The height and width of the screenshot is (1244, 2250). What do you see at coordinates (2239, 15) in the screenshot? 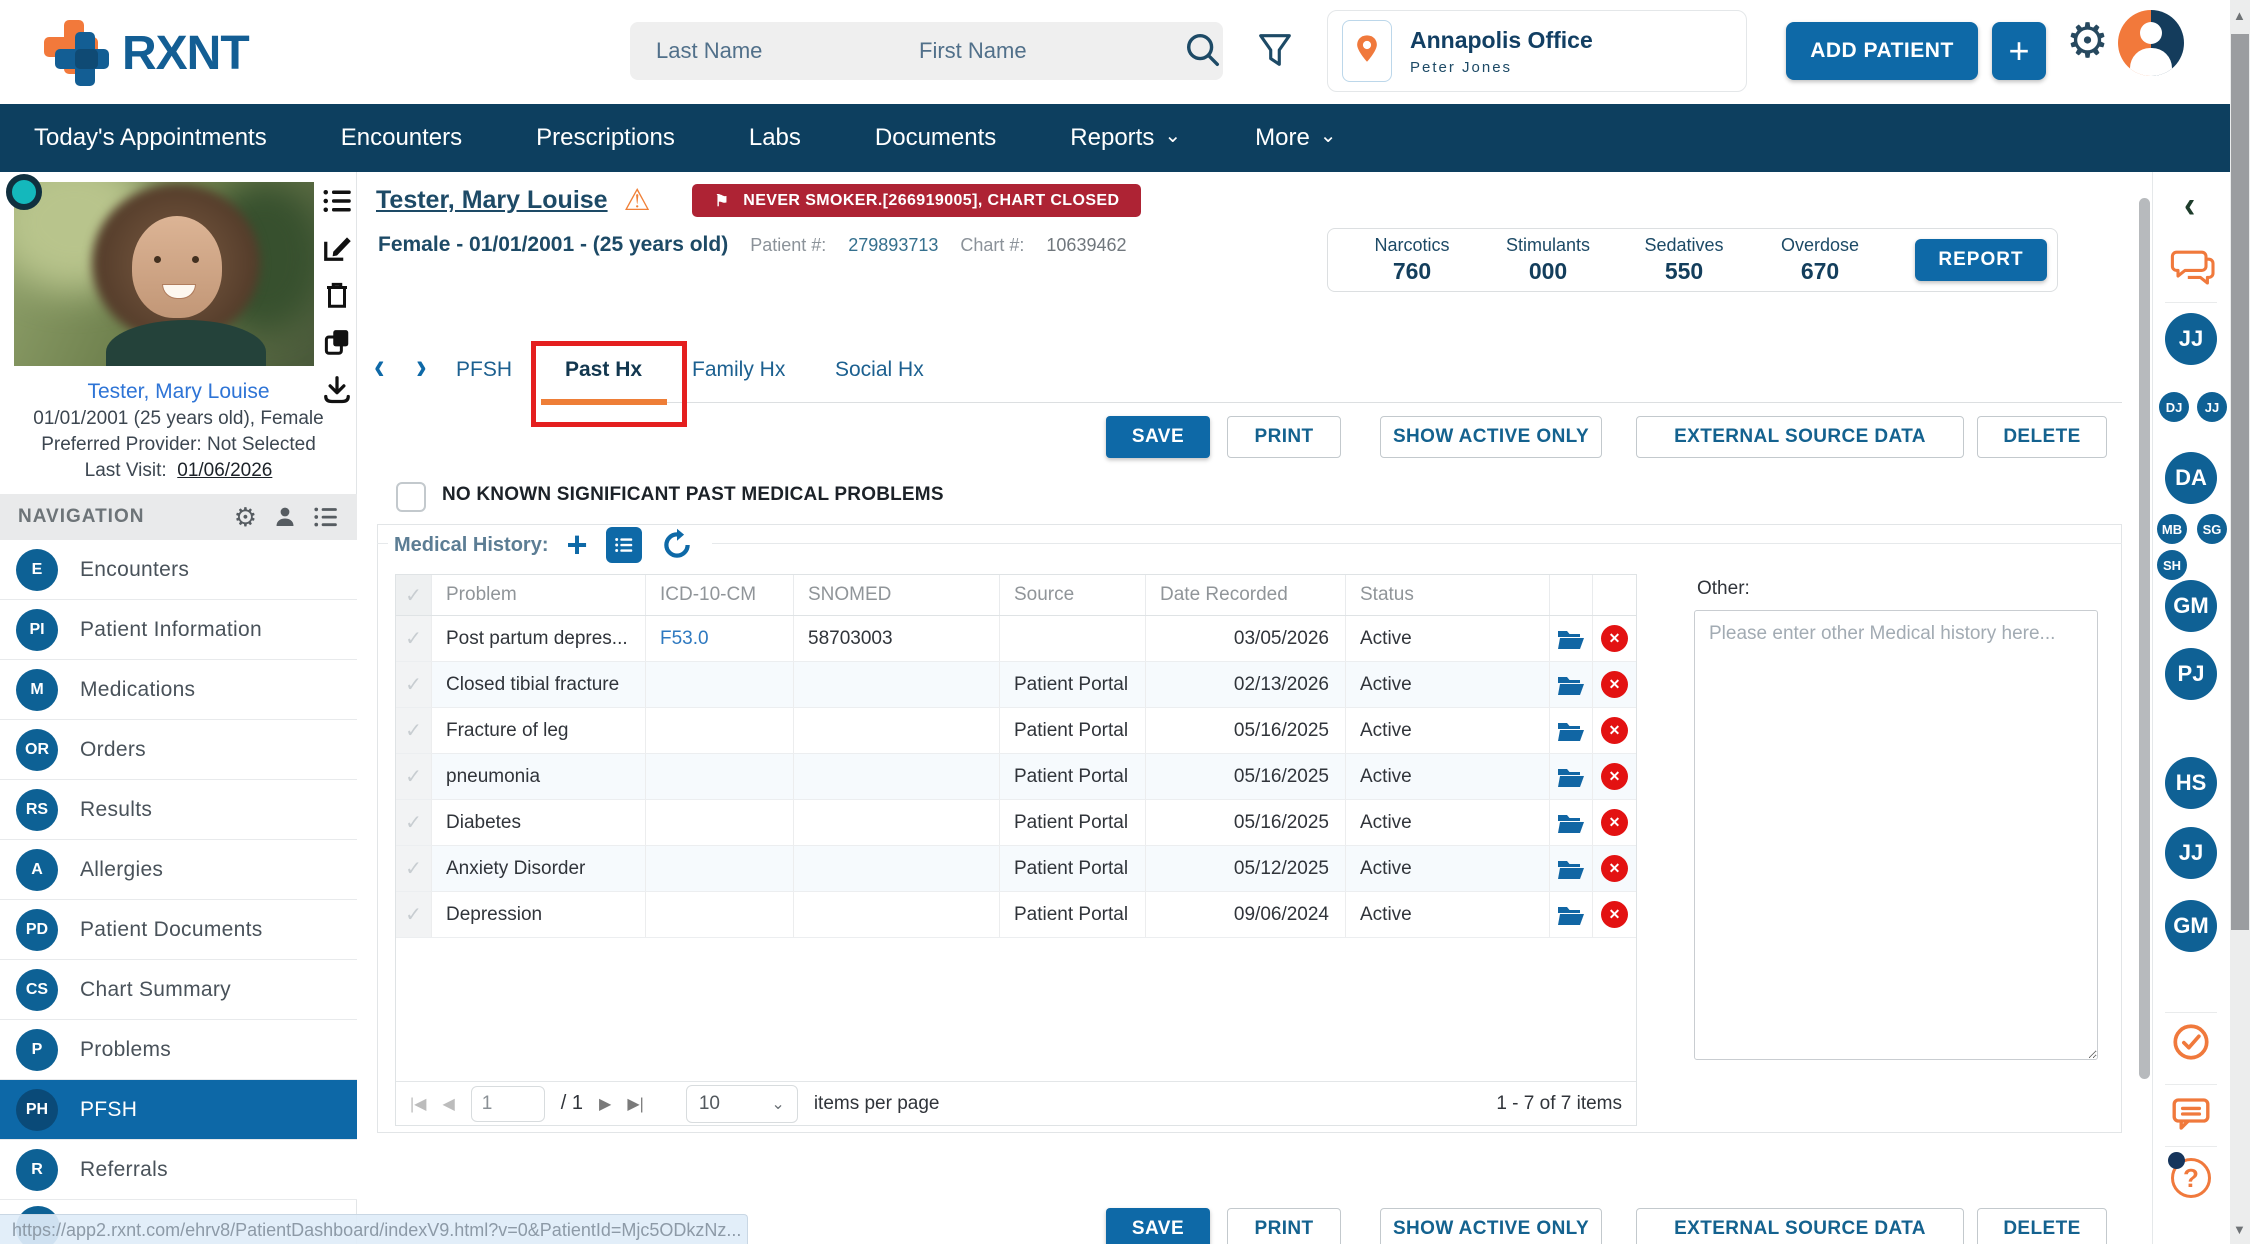
I see `scroll-up-icon: ▲` at bounding box center [2239, 15].